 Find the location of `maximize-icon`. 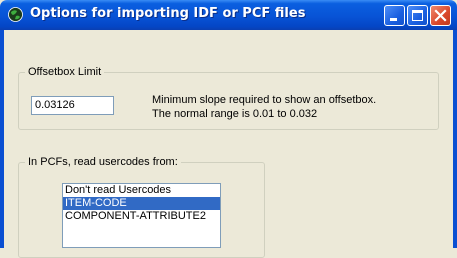

maximize-icon is located at coordinates (417, 15).